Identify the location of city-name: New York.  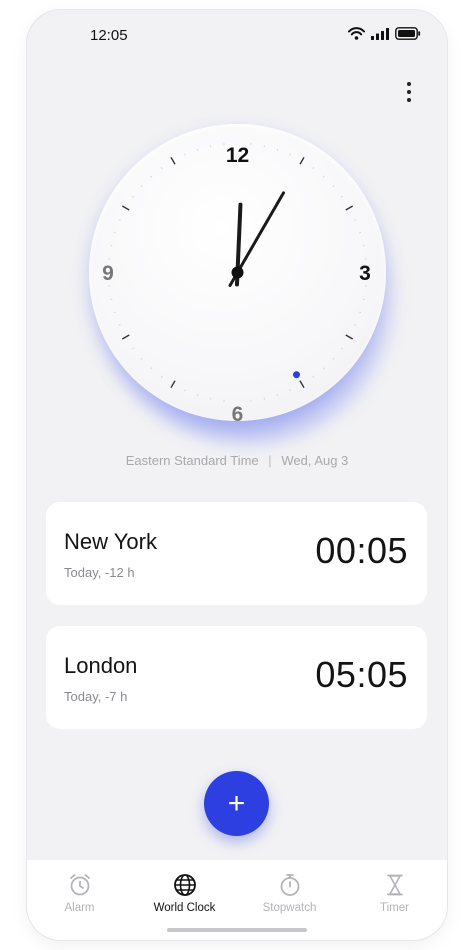
(110, 541).